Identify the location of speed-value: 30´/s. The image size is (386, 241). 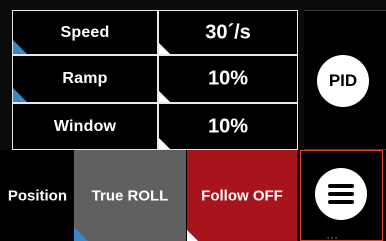
(228, 32).